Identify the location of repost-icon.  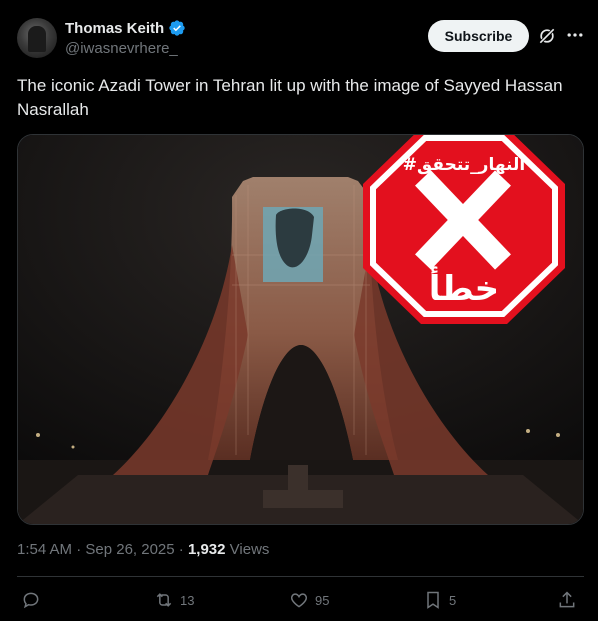
(164, 600).